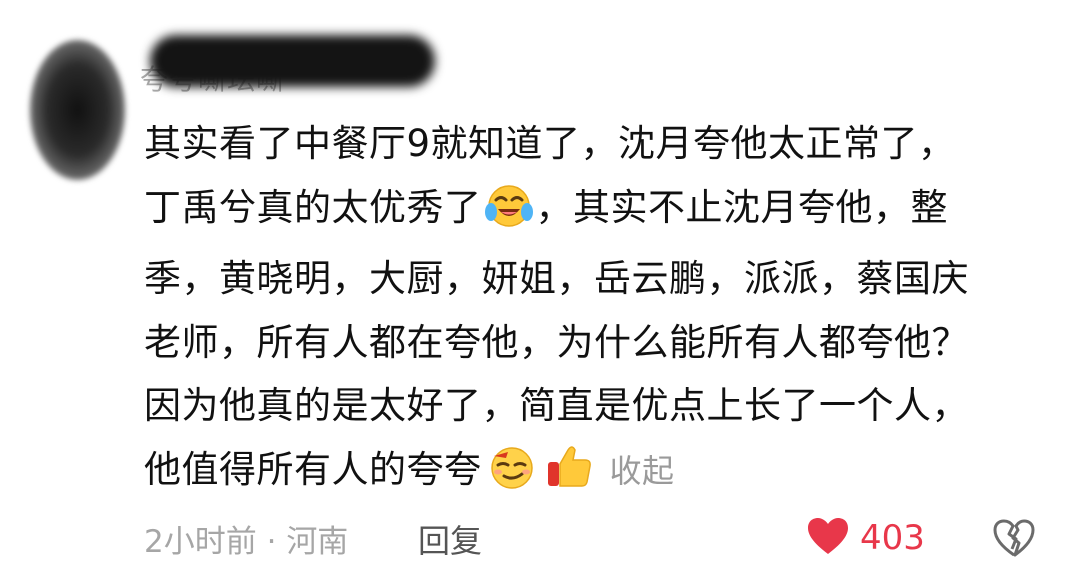 This screenshot has width=1080, height=578. What do you see at coordinates (556, 405) in the screenshot?
I see `comment-line: 因为他真的是太好了，简直是优点上长了一个人，` at bounding box center [556, 405].